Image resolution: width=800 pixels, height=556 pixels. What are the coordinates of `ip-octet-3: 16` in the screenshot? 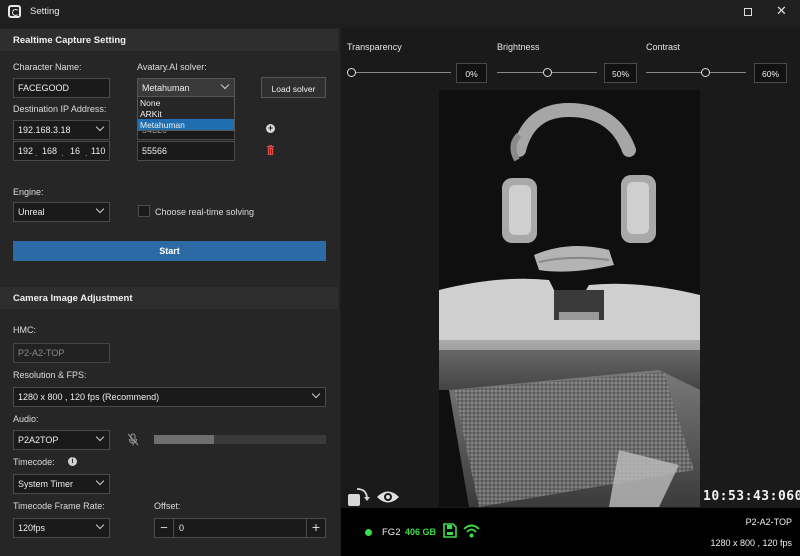 It's located at (75, 151).